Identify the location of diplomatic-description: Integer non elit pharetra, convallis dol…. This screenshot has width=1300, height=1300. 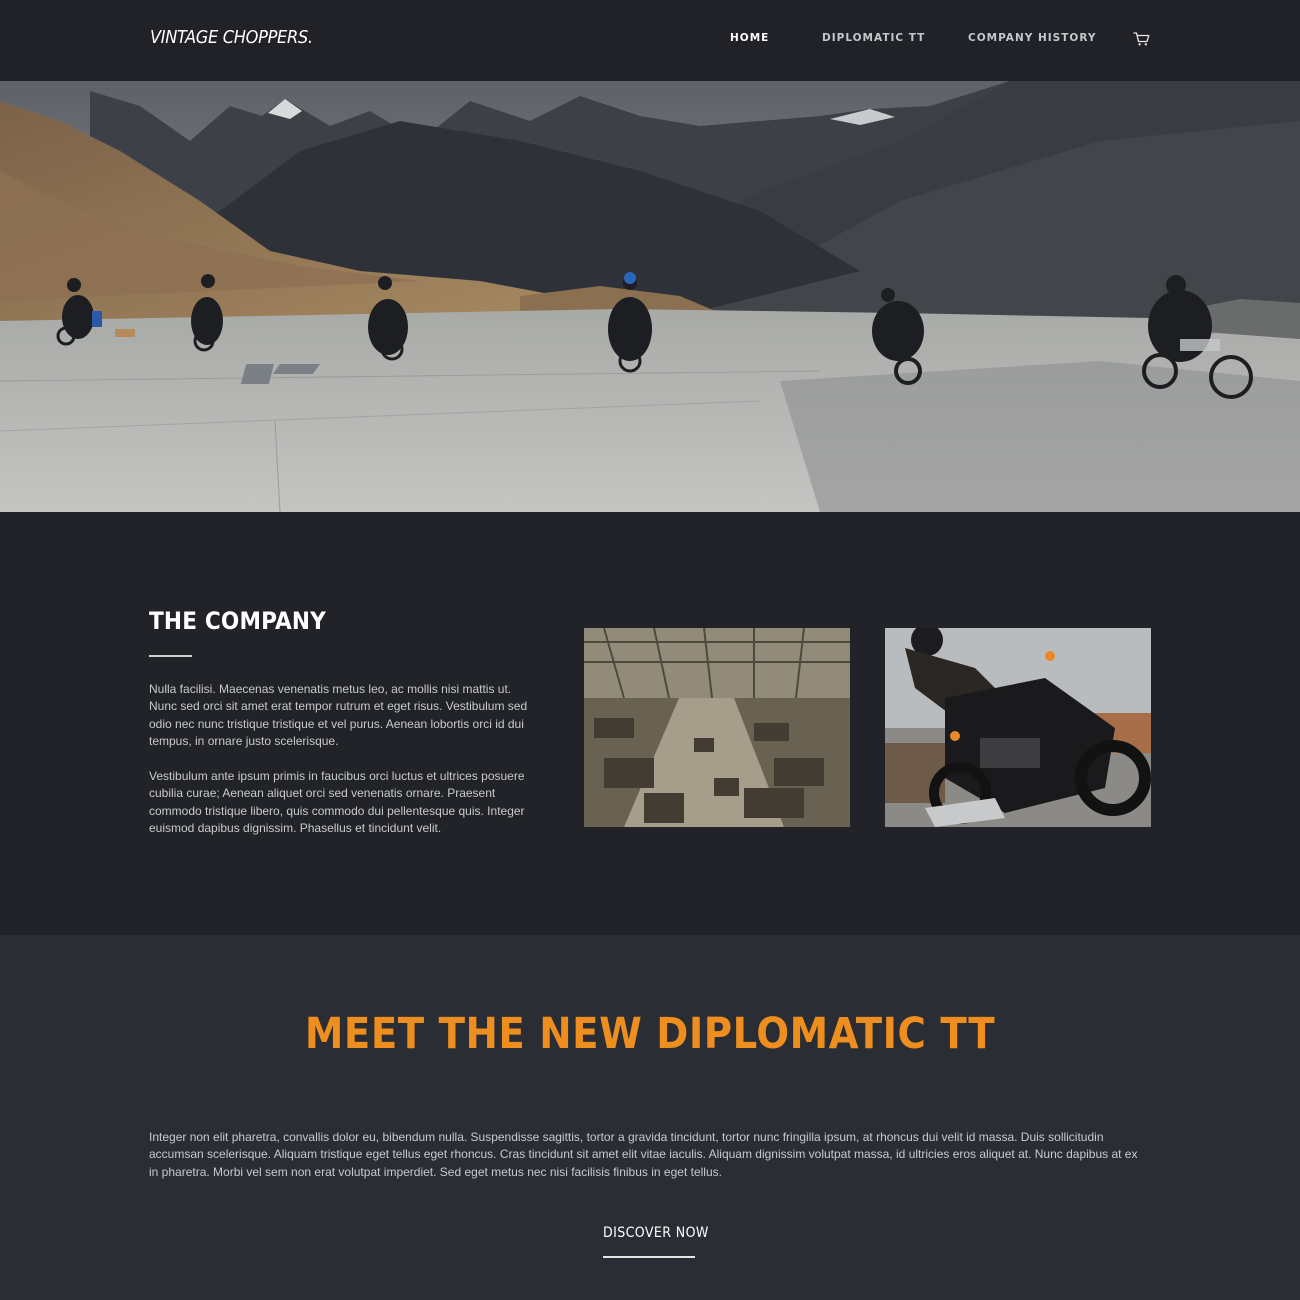
(643, 1154).